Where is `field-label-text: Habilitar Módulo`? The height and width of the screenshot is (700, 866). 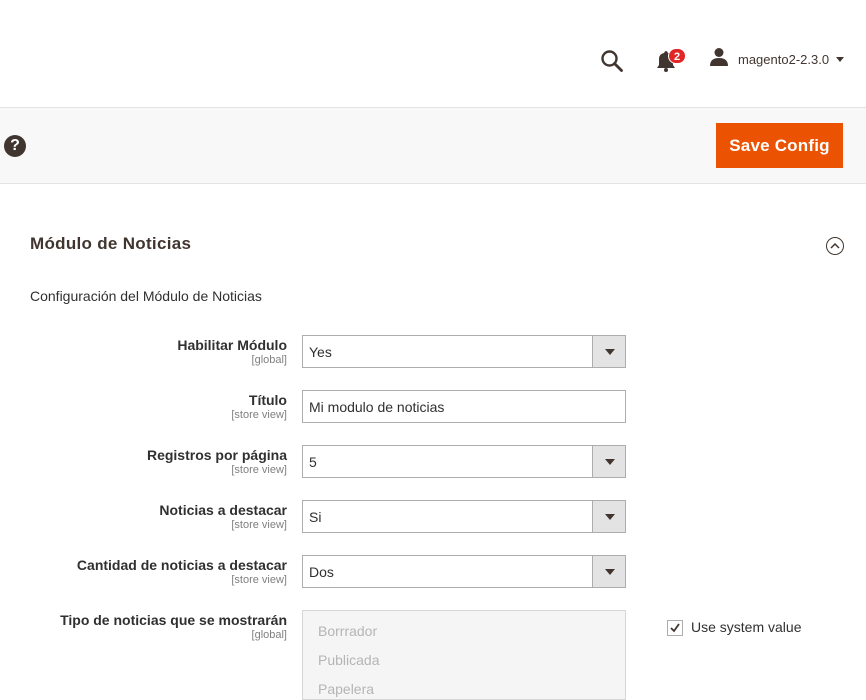 field-label-text: Habilitar Módulo is located at coordinates (232, 345).